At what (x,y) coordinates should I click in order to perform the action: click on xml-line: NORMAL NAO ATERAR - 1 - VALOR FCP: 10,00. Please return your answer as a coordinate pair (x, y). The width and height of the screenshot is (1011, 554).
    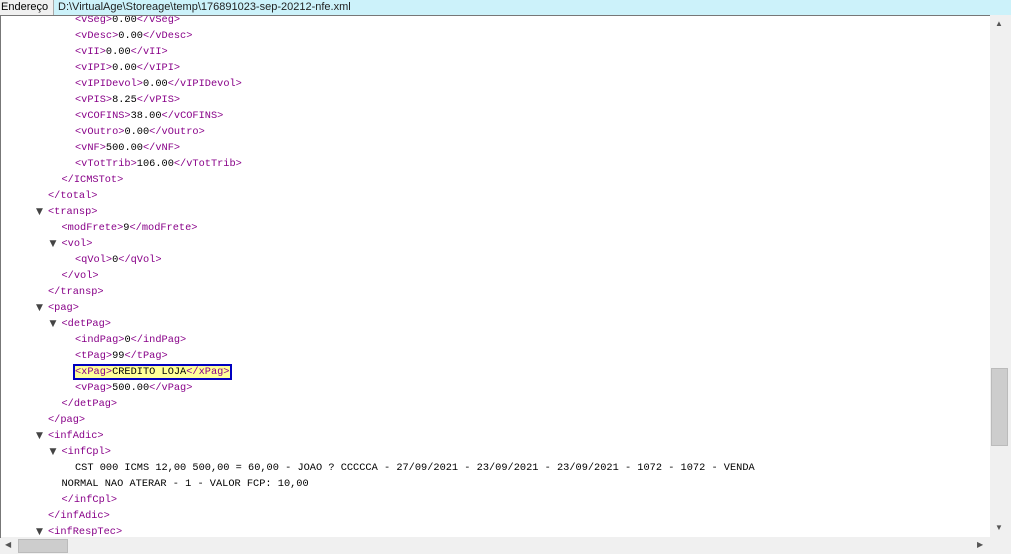
    Looking at the image, I should click on (185, 484).